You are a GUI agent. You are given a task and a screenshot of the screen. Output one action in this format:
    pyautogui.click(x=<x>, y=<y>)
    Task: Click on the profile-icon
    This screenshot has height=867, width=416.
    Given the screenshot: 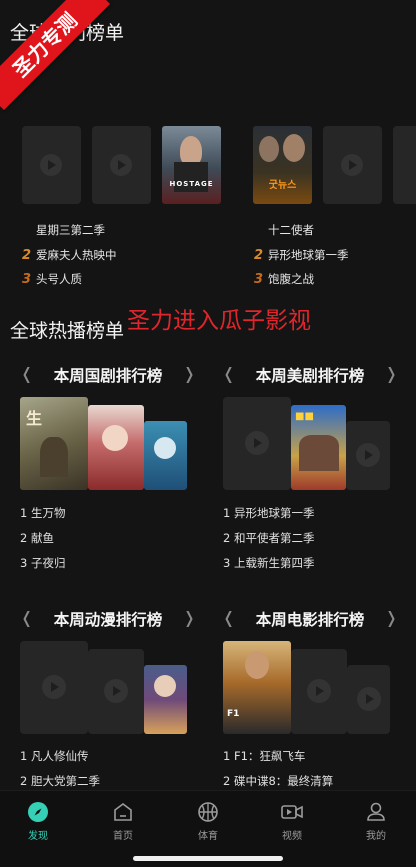 What is the action you would take?
    pyautogui.click(x=376, y=811)
    